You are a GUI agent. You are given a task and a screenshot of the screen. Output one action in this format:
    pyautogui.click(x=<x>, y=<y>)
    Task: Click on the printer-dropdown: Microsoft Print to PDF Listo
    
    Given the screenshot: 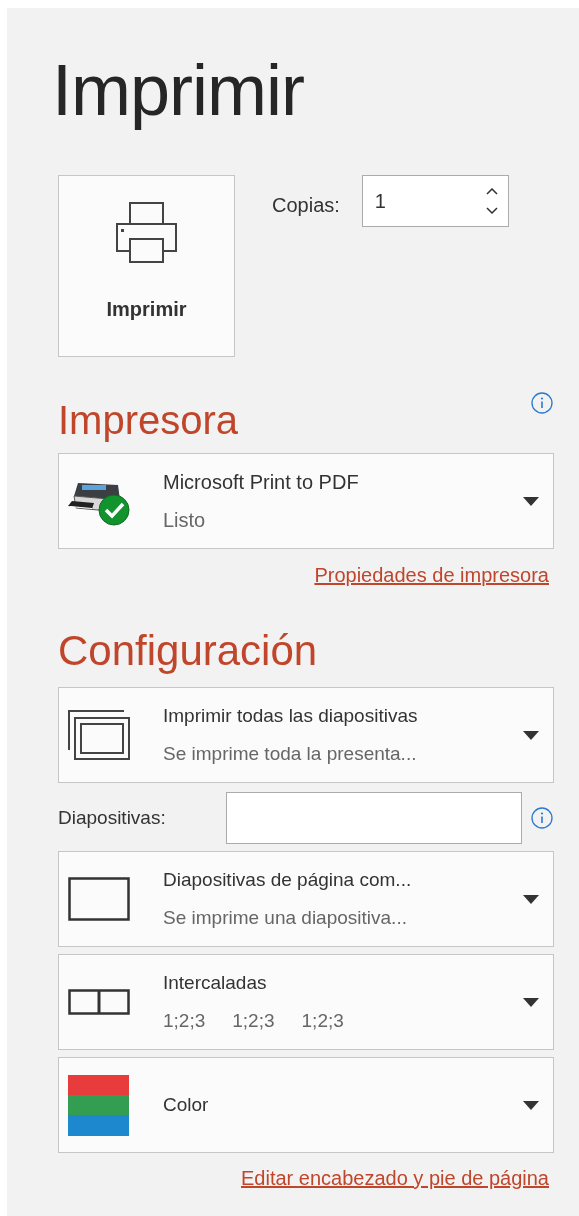 What is the action you would take?
    pyautogui.click(x=306, y=501)
    